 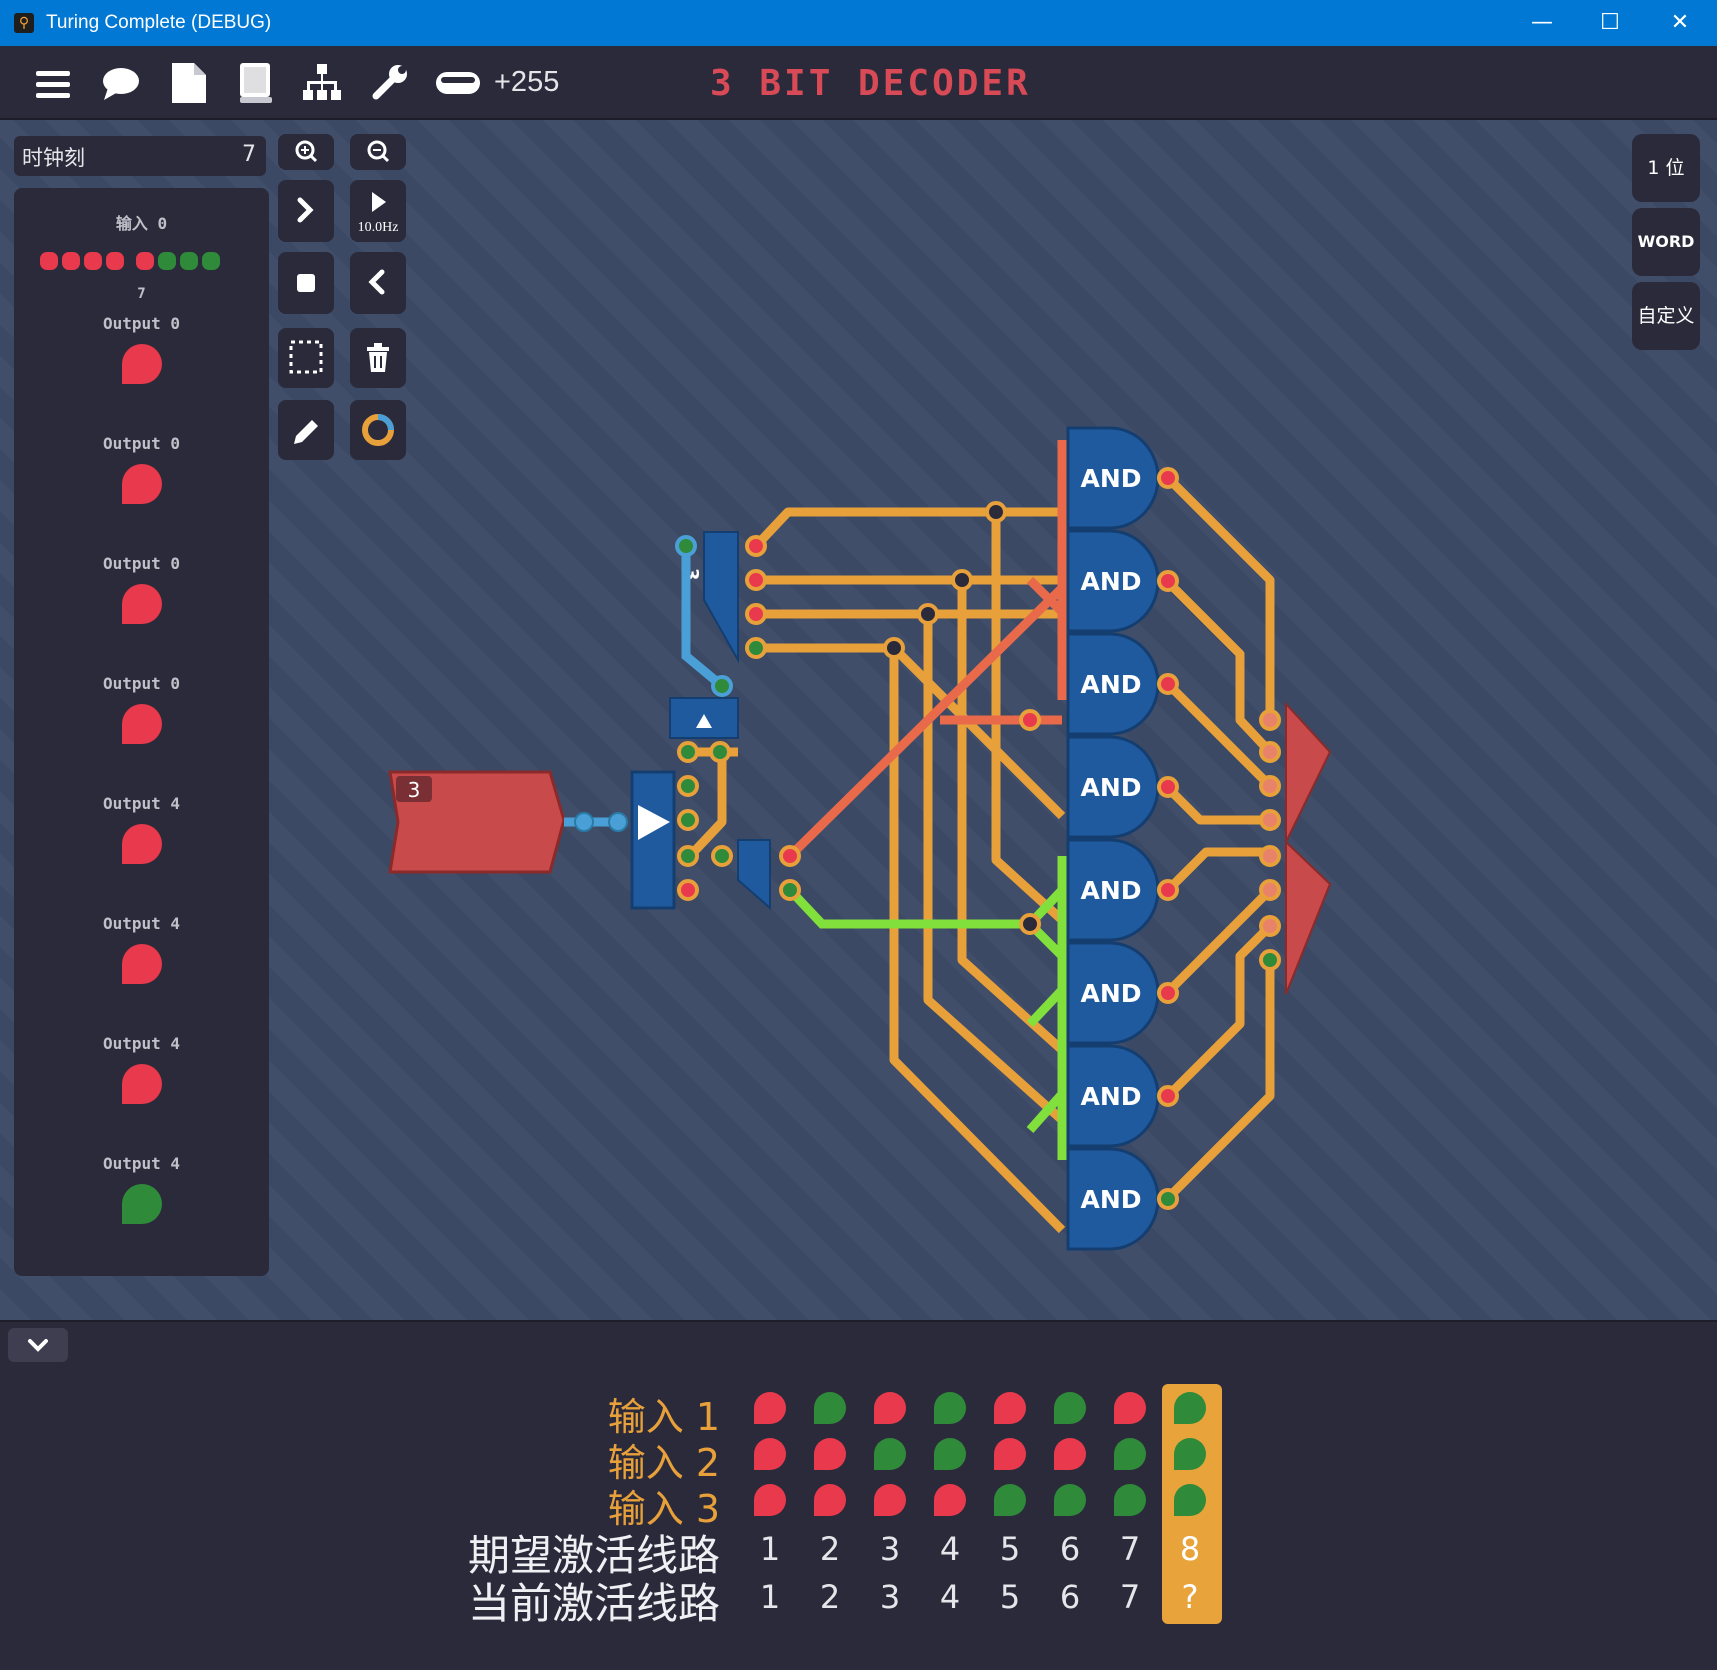 I want to click on current-line-value: 7, so click(x=1130, y=1597).